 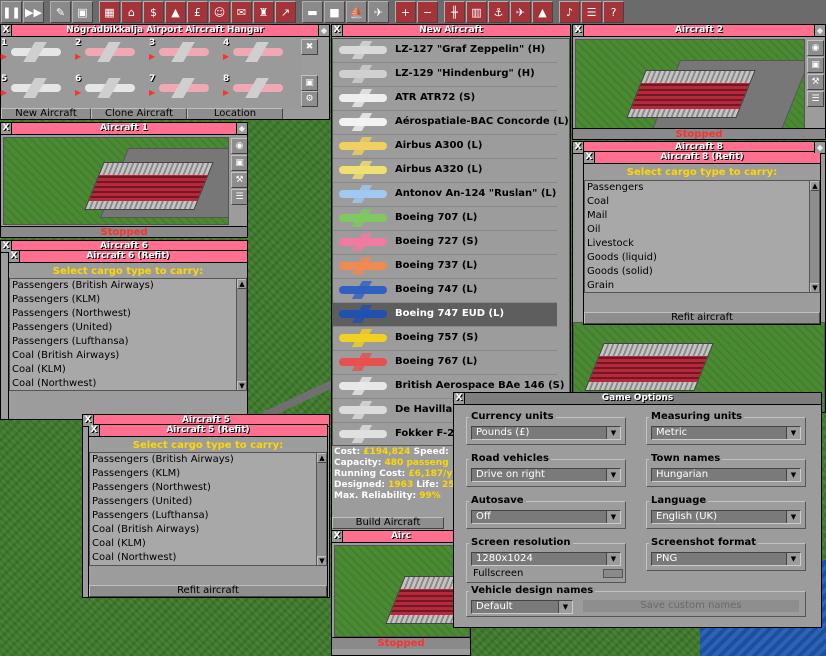 What do you see at coordinates (546, 475) in the screenshot?
I see `road-vehicles-dropdown: Drive on right ▼` at bounding box center [546, 475].